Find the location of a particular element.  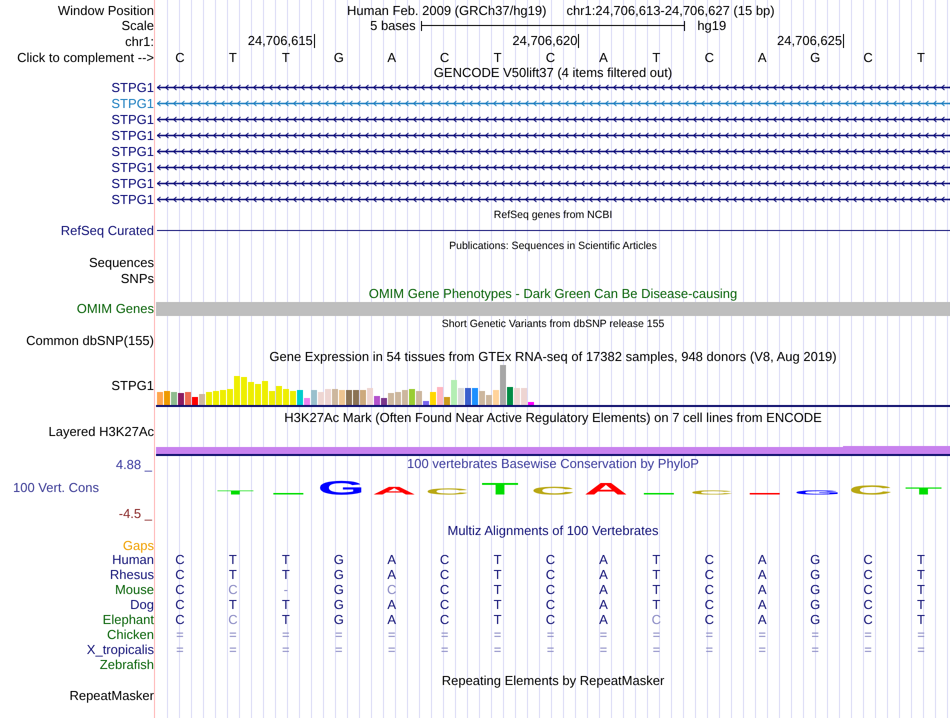

track-title: 100 vertebrates Basewise Conservation by PhyloP is located at coordinates (553, 464).